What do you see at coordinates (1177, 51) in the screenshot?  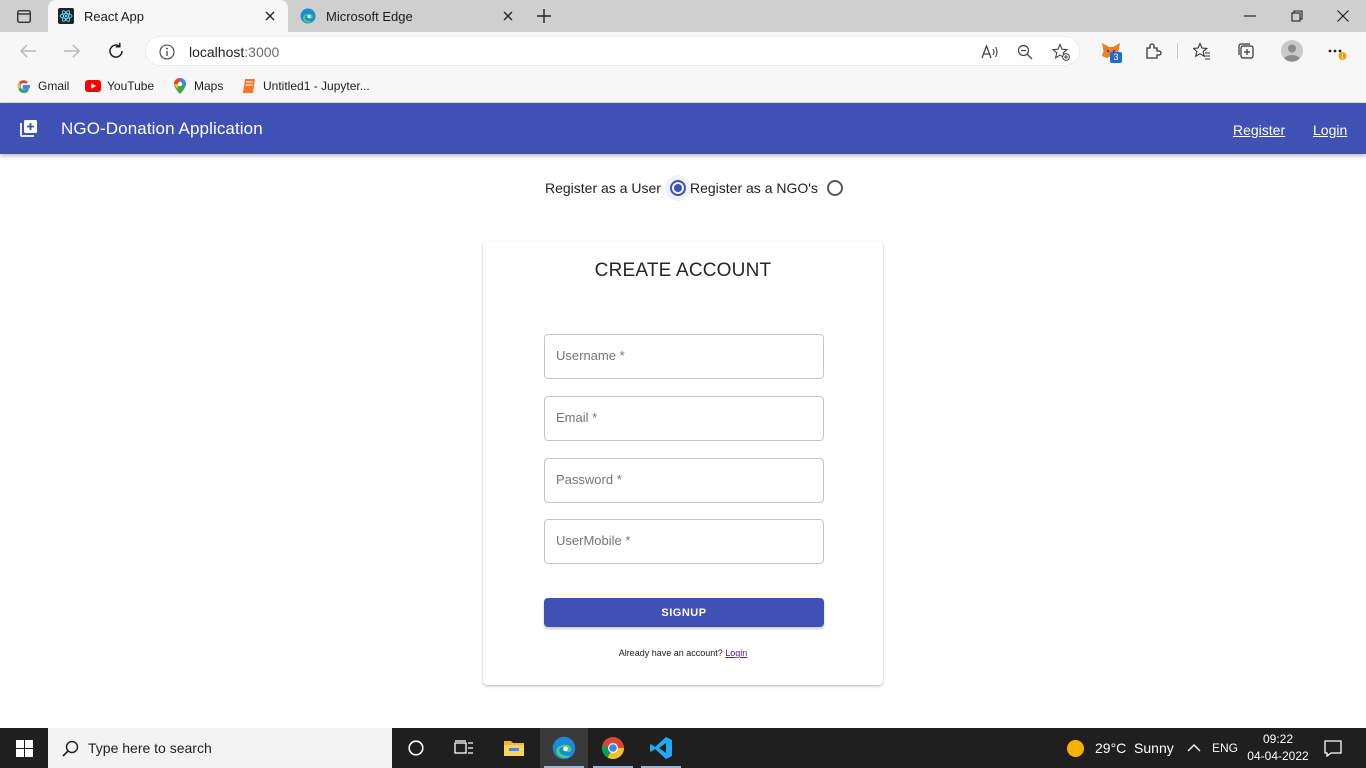 I see `toolbar-divider` at bounding box center [1177, 51].